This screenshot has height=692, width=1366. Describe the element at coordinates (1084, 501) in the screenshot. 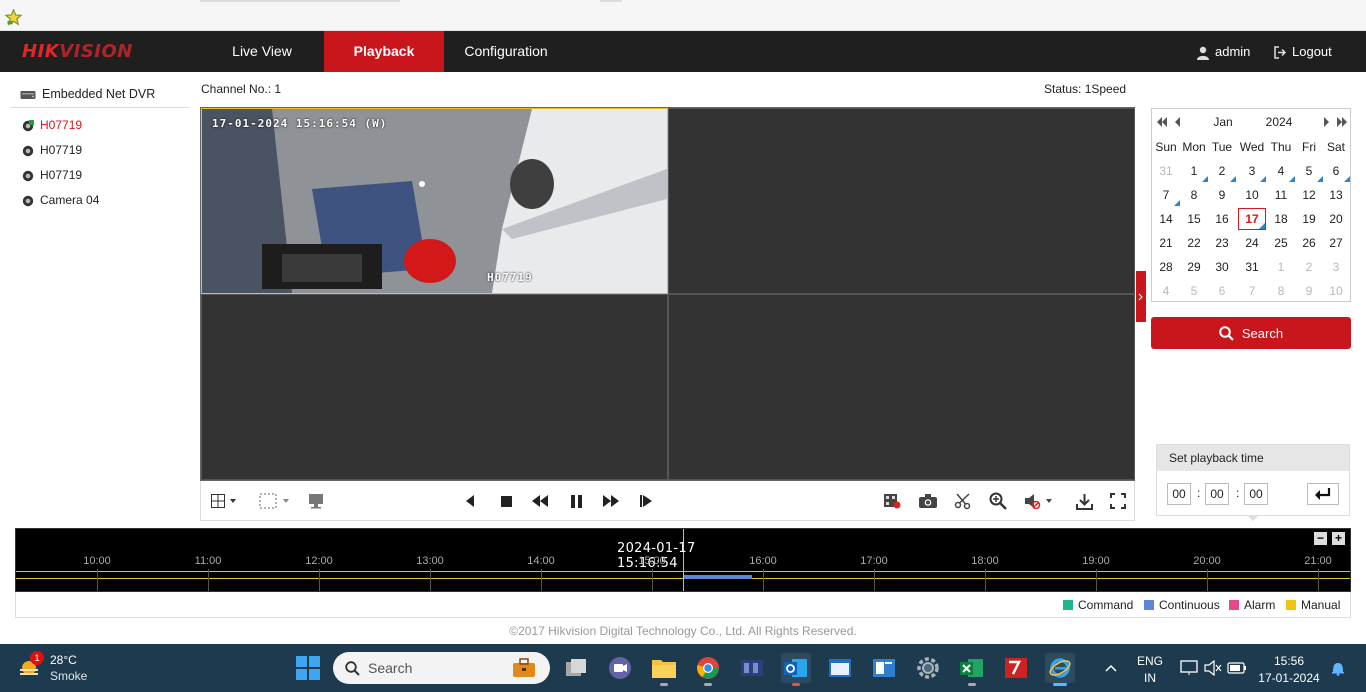

I see `download-button` at that location.